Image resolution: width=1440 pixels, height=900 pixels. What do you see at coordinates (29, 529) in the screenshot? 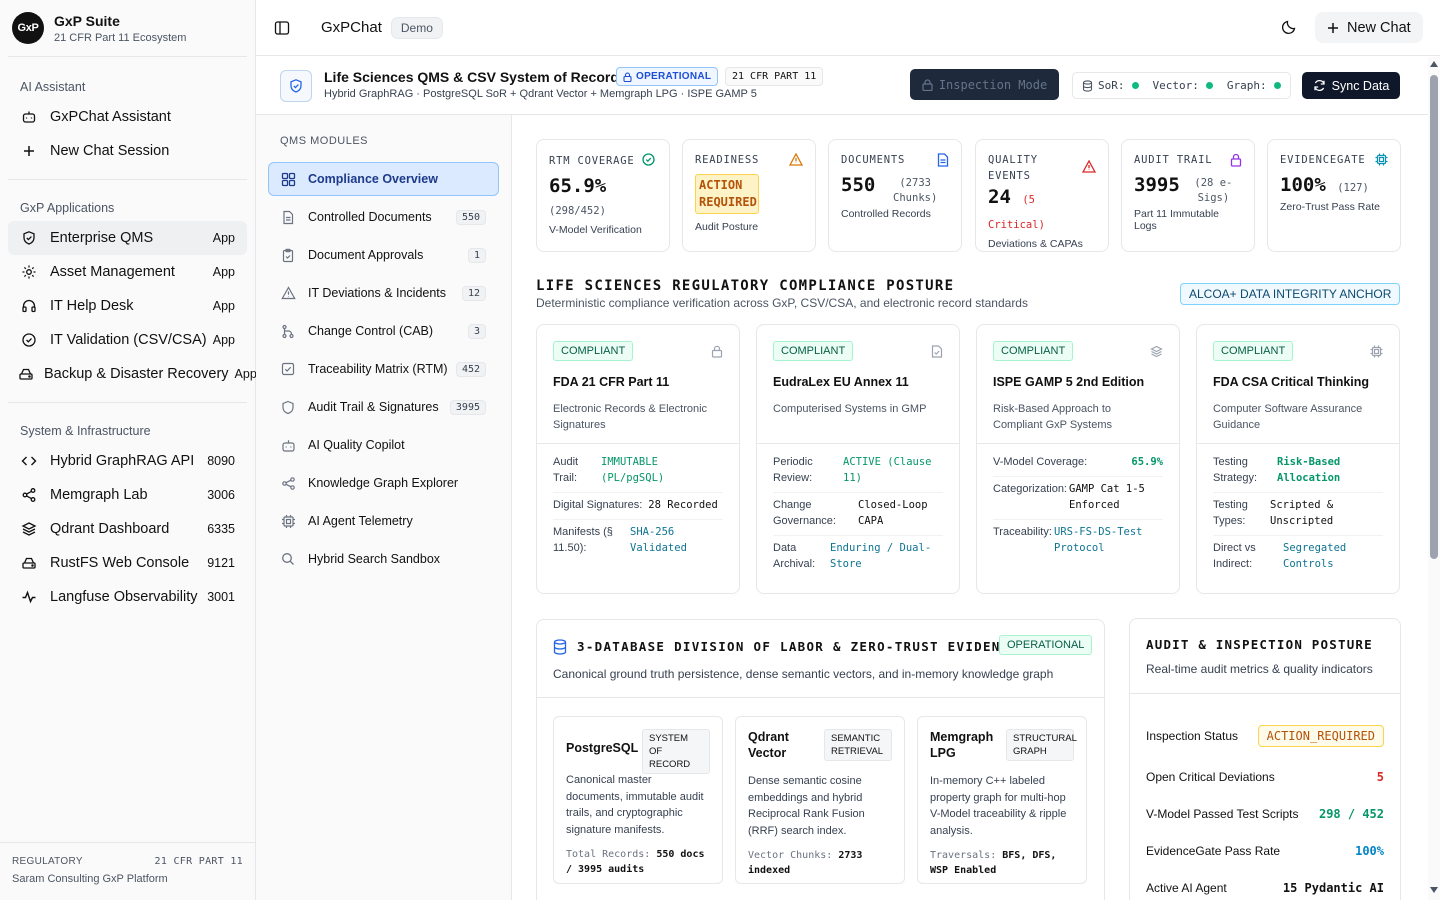
I see `layers-icon` at bounding box center [29, 529].